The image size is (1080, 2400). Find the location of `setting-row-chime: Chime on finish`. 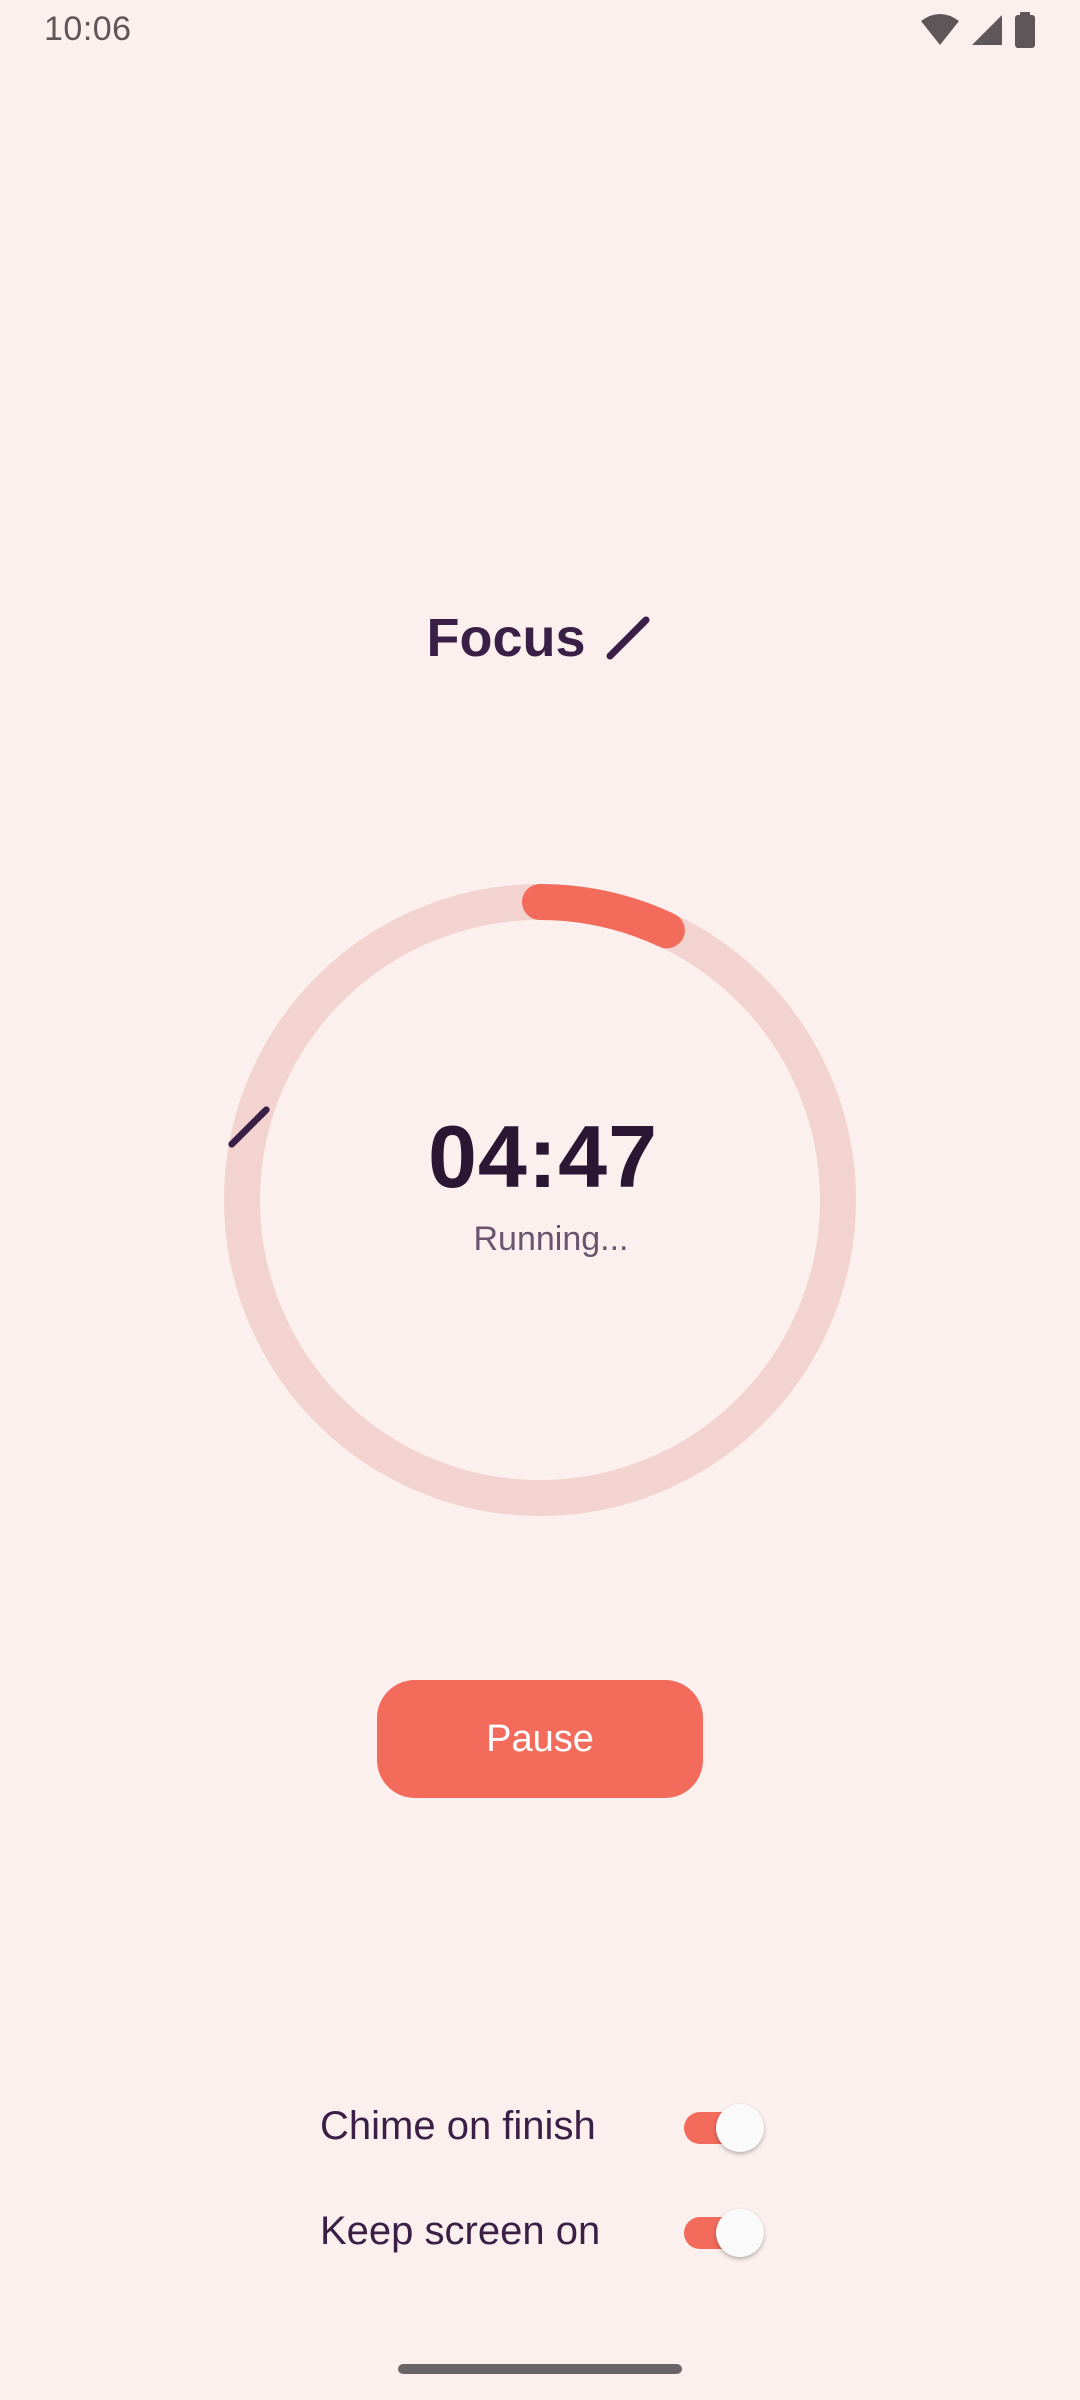

setting-row-chime: Chime on finish is located at coordinates (542, 2126).